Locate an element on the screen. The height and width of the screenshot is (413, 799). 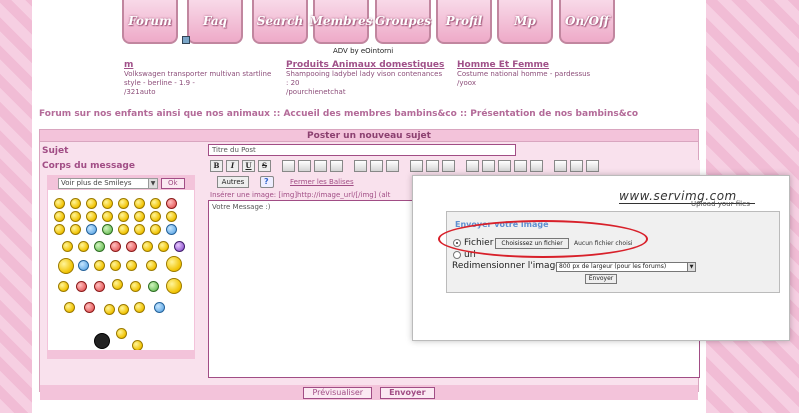
align-center-icon is located at coordinates (304, 166).